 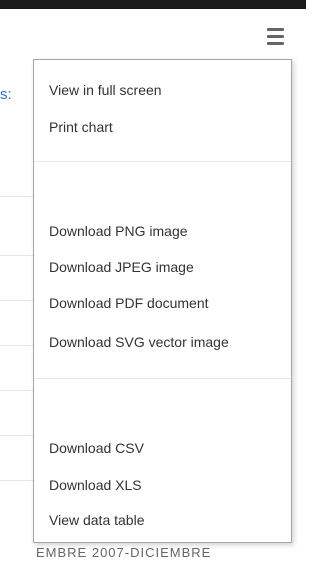 I want to click on menu-item-download-xls: Download XLS, so click(x=95, y=485).